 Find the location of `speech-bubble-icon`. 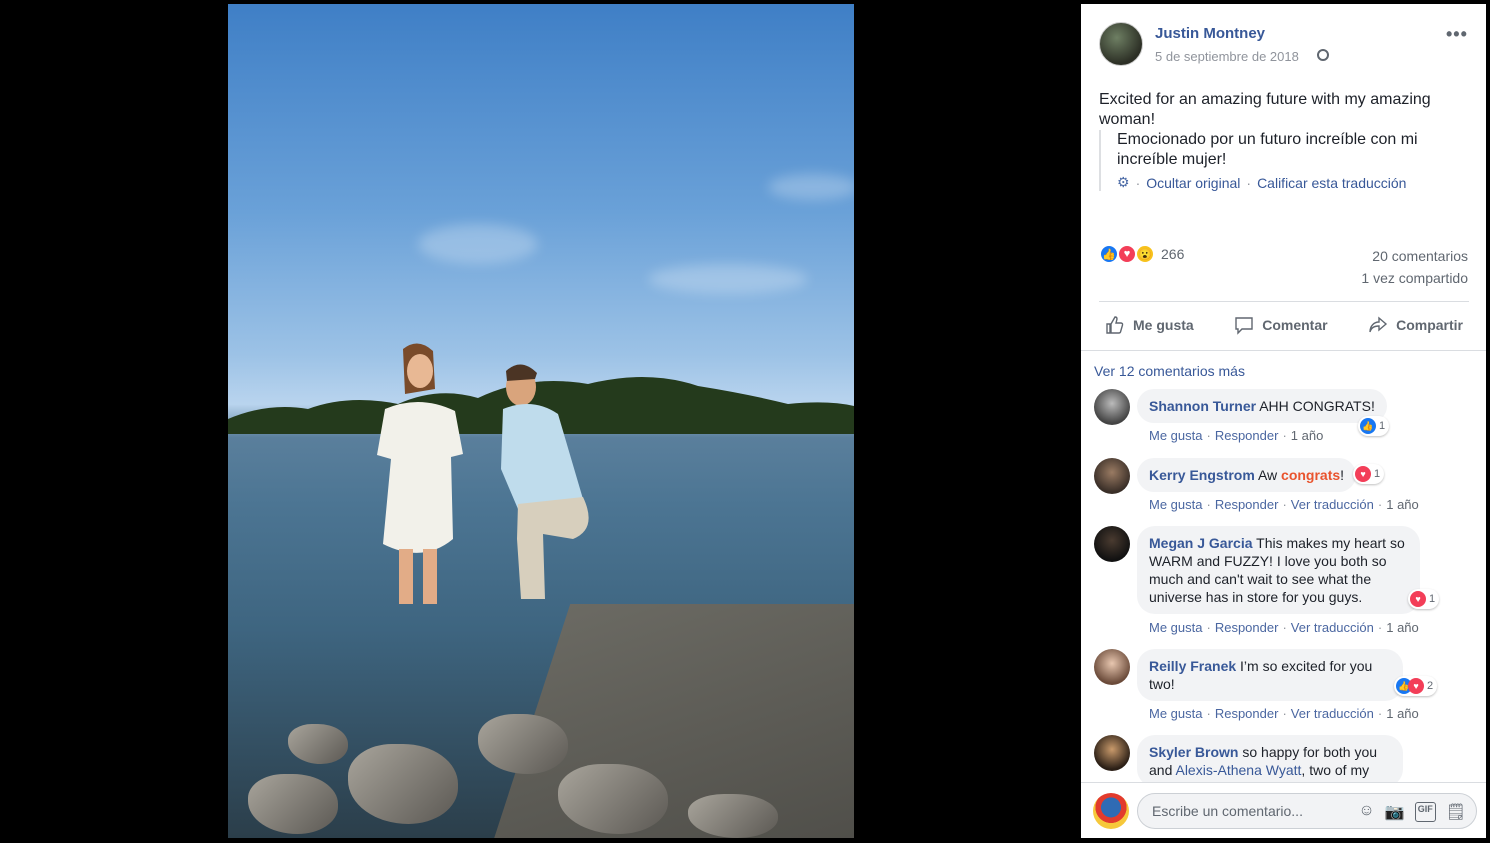

speech-bubble-icon is located at coordinates (1244, 326).